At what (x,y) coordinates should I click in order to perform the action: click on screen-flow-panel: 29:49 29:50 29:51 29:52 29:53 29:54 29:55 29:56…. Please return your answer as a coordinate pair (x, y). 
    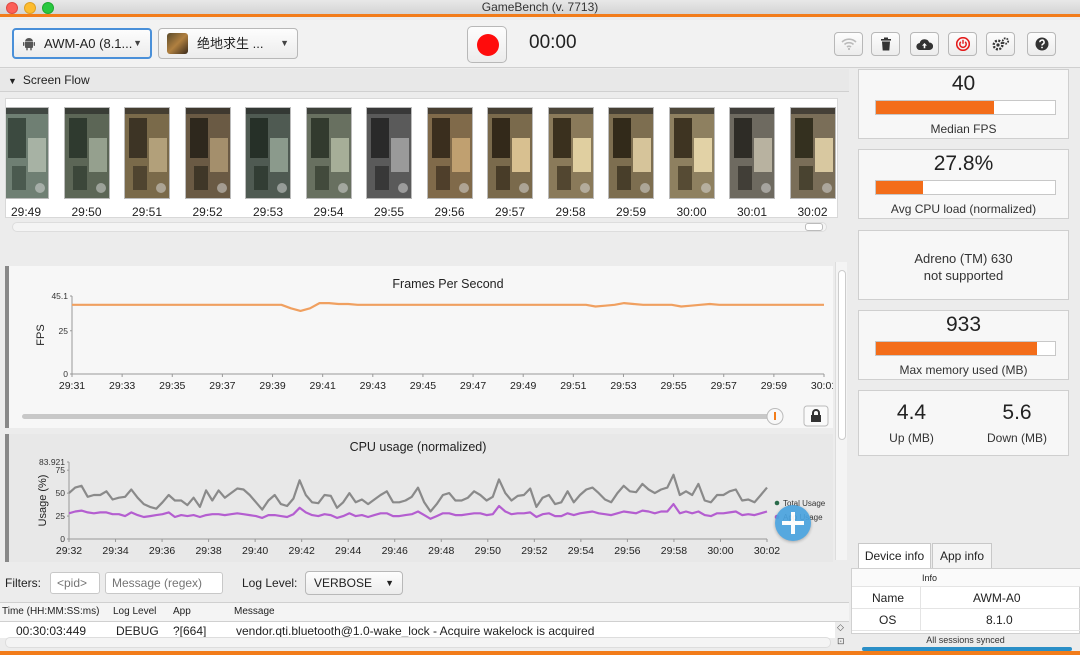
    Looking at the image, I should click on (421, 158).